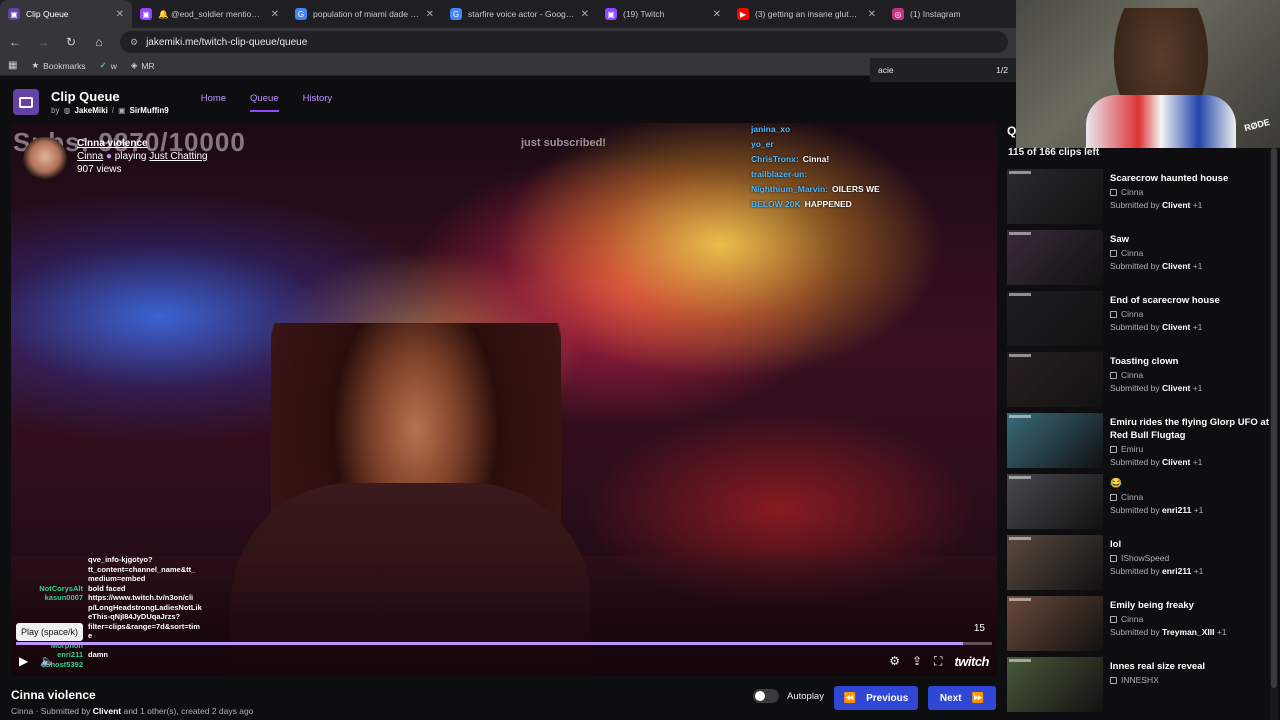  I want to click on queue-item-title: lol, so click(1116, 544).